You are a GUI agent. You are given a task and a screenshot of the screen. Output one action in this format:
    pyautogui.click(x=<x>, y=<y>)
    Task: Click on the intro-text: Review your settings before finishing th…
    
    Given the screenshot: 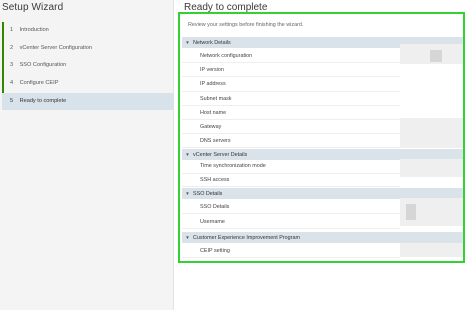 What is the action you would take?
    pyautogui.click(x=246, y=25)
    